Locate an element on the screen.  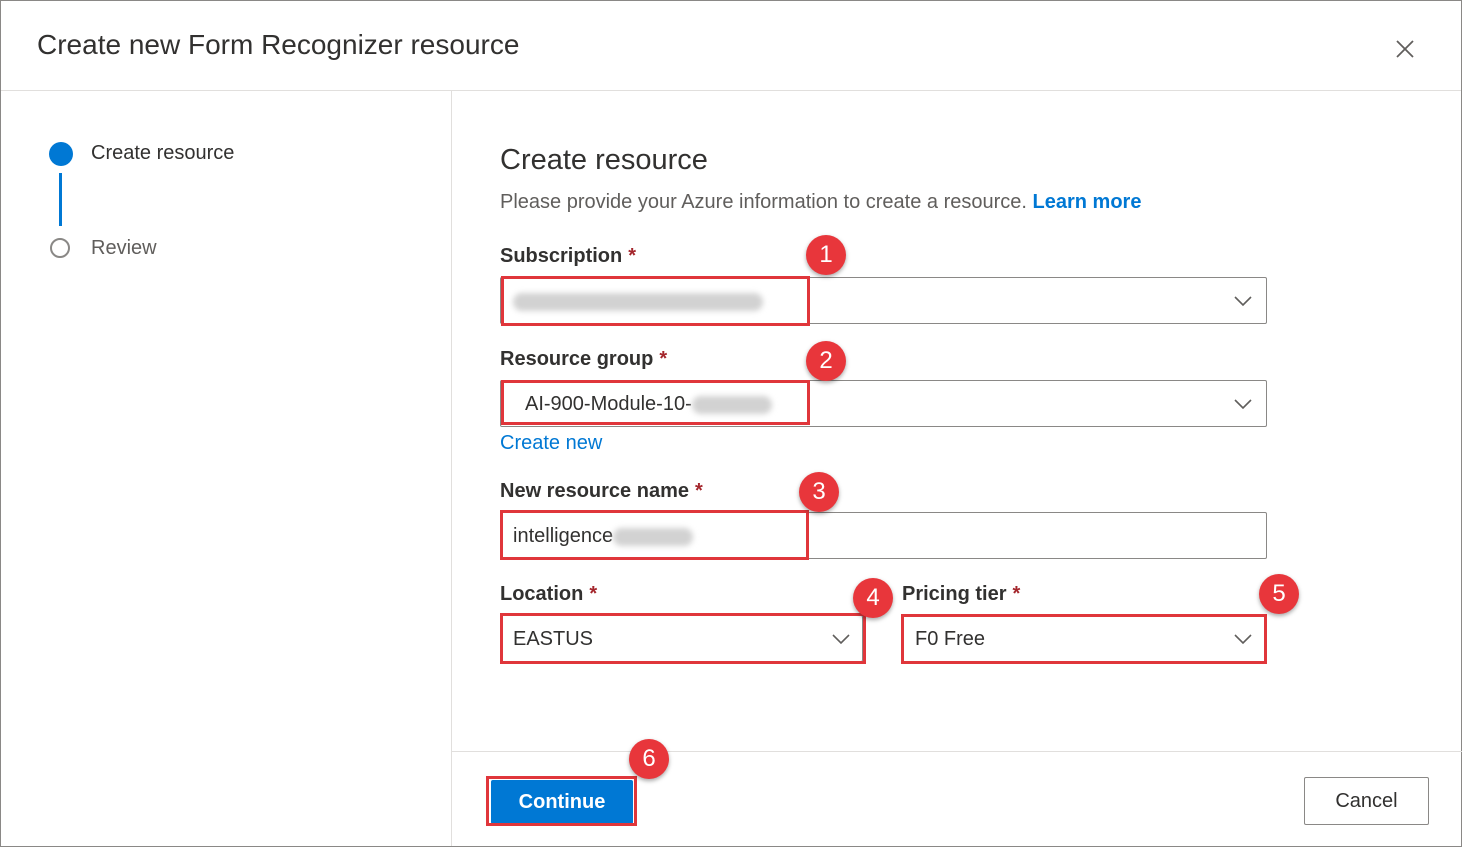
resource-name-label-text: New resource name is located at coordinates (594, 491).